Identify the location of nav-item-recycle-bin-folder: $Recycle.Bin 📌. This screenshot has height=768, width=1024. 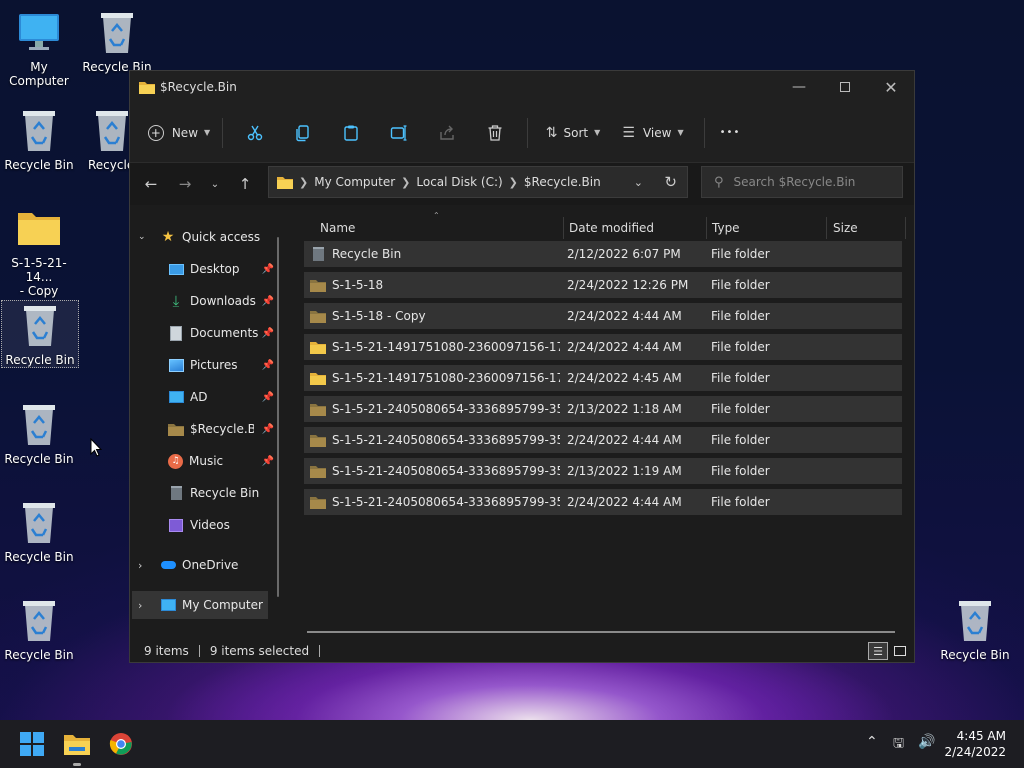
(205, 429).